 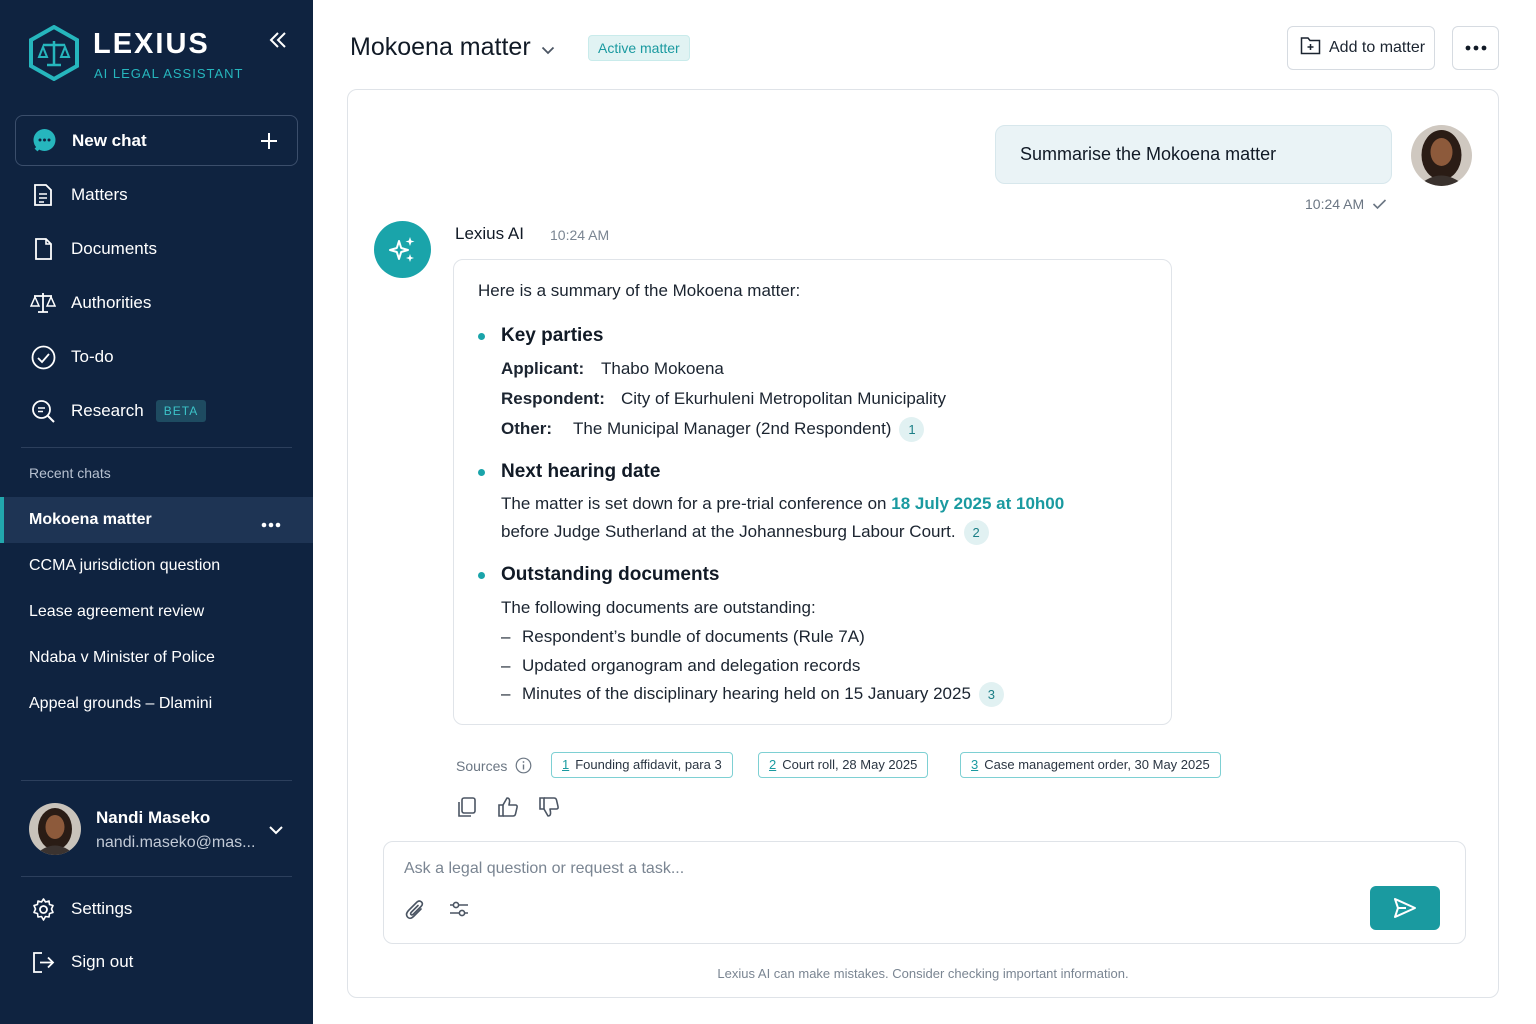 What do you see at coordinates (70, 473) in the screenshot?
I see `recent-chats-title: Recent chats` at bounding box center [70, 473].